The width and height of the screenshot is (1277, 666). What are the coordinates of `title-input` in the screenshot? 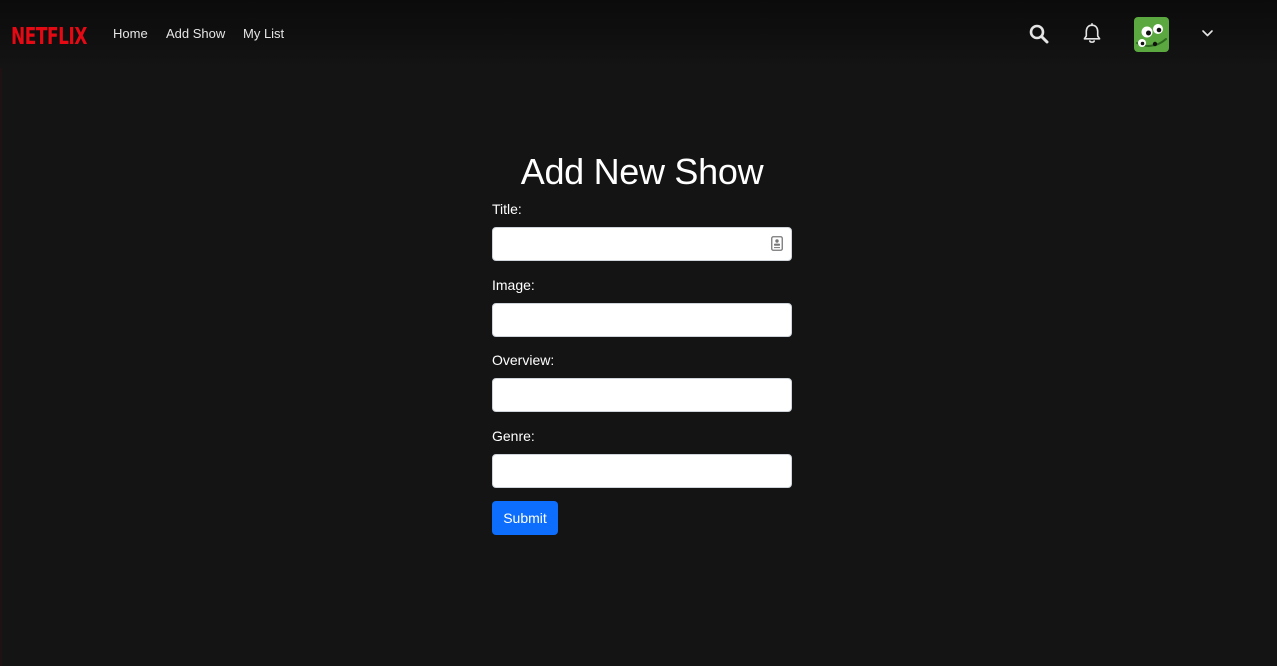 It's located at (642, 244).